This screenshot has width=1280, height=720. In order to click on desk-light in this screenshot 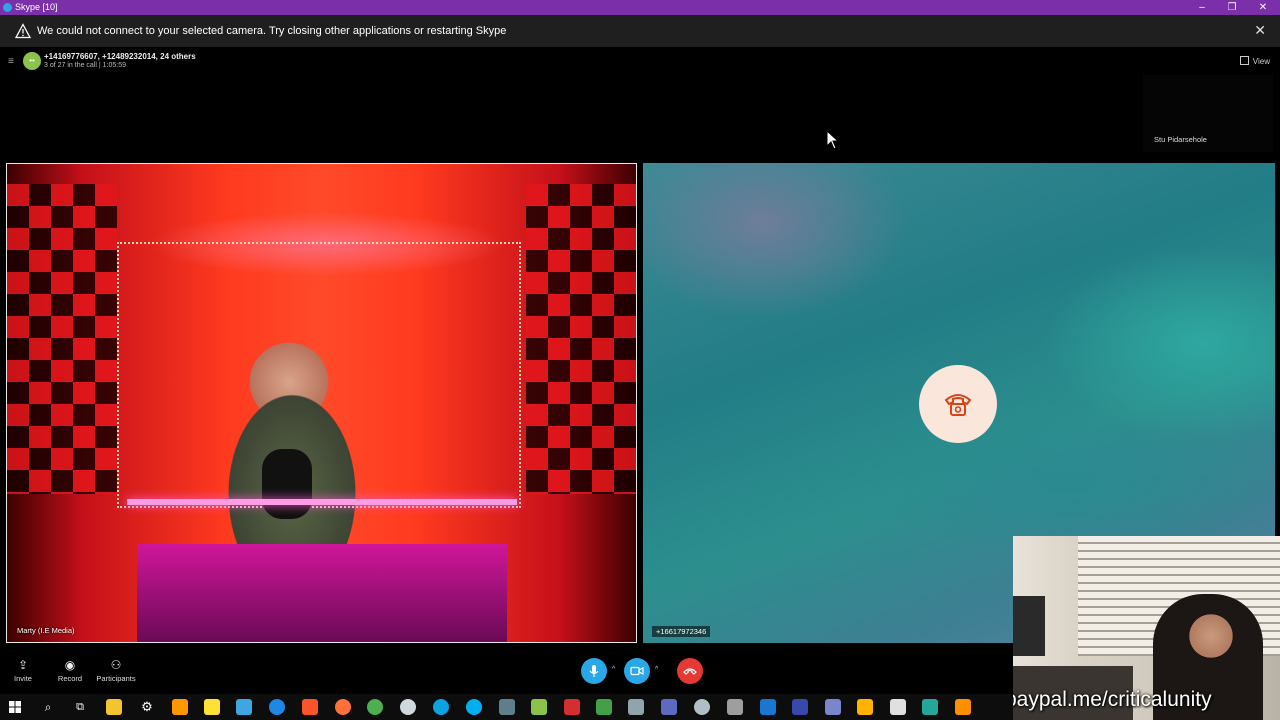, I will do `click(322, 502)`.